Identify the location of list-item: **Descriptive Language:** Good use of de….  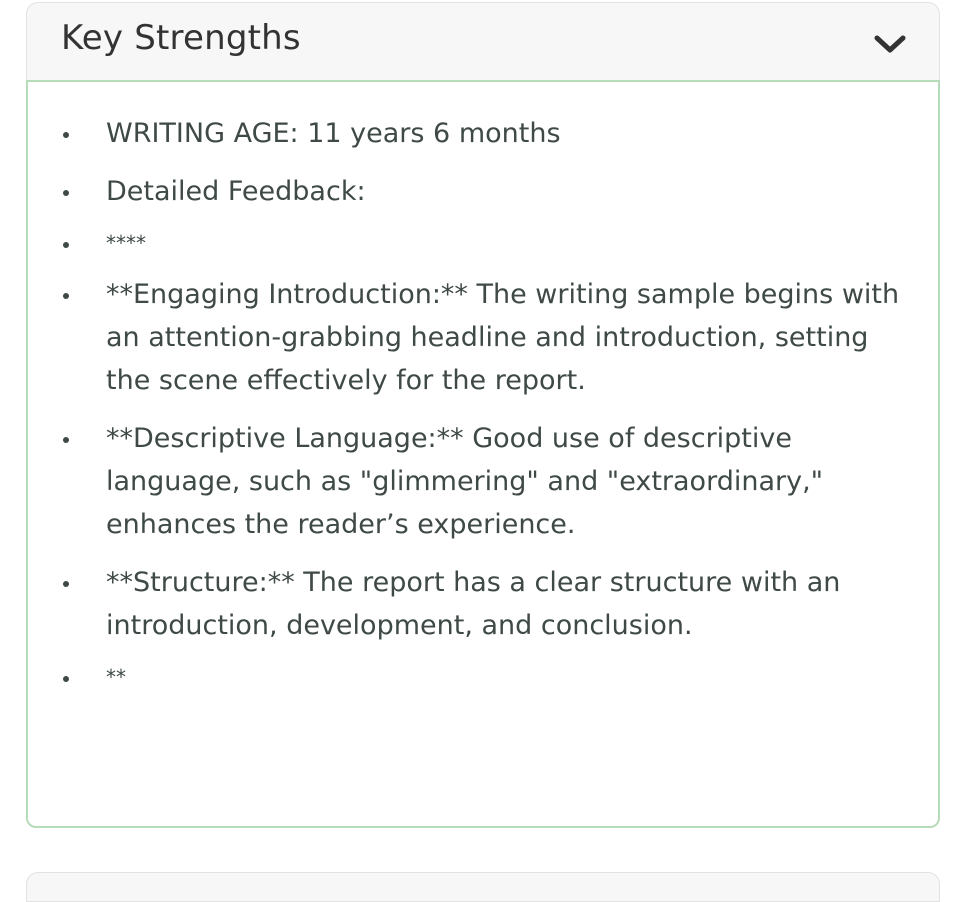
(483, 481).